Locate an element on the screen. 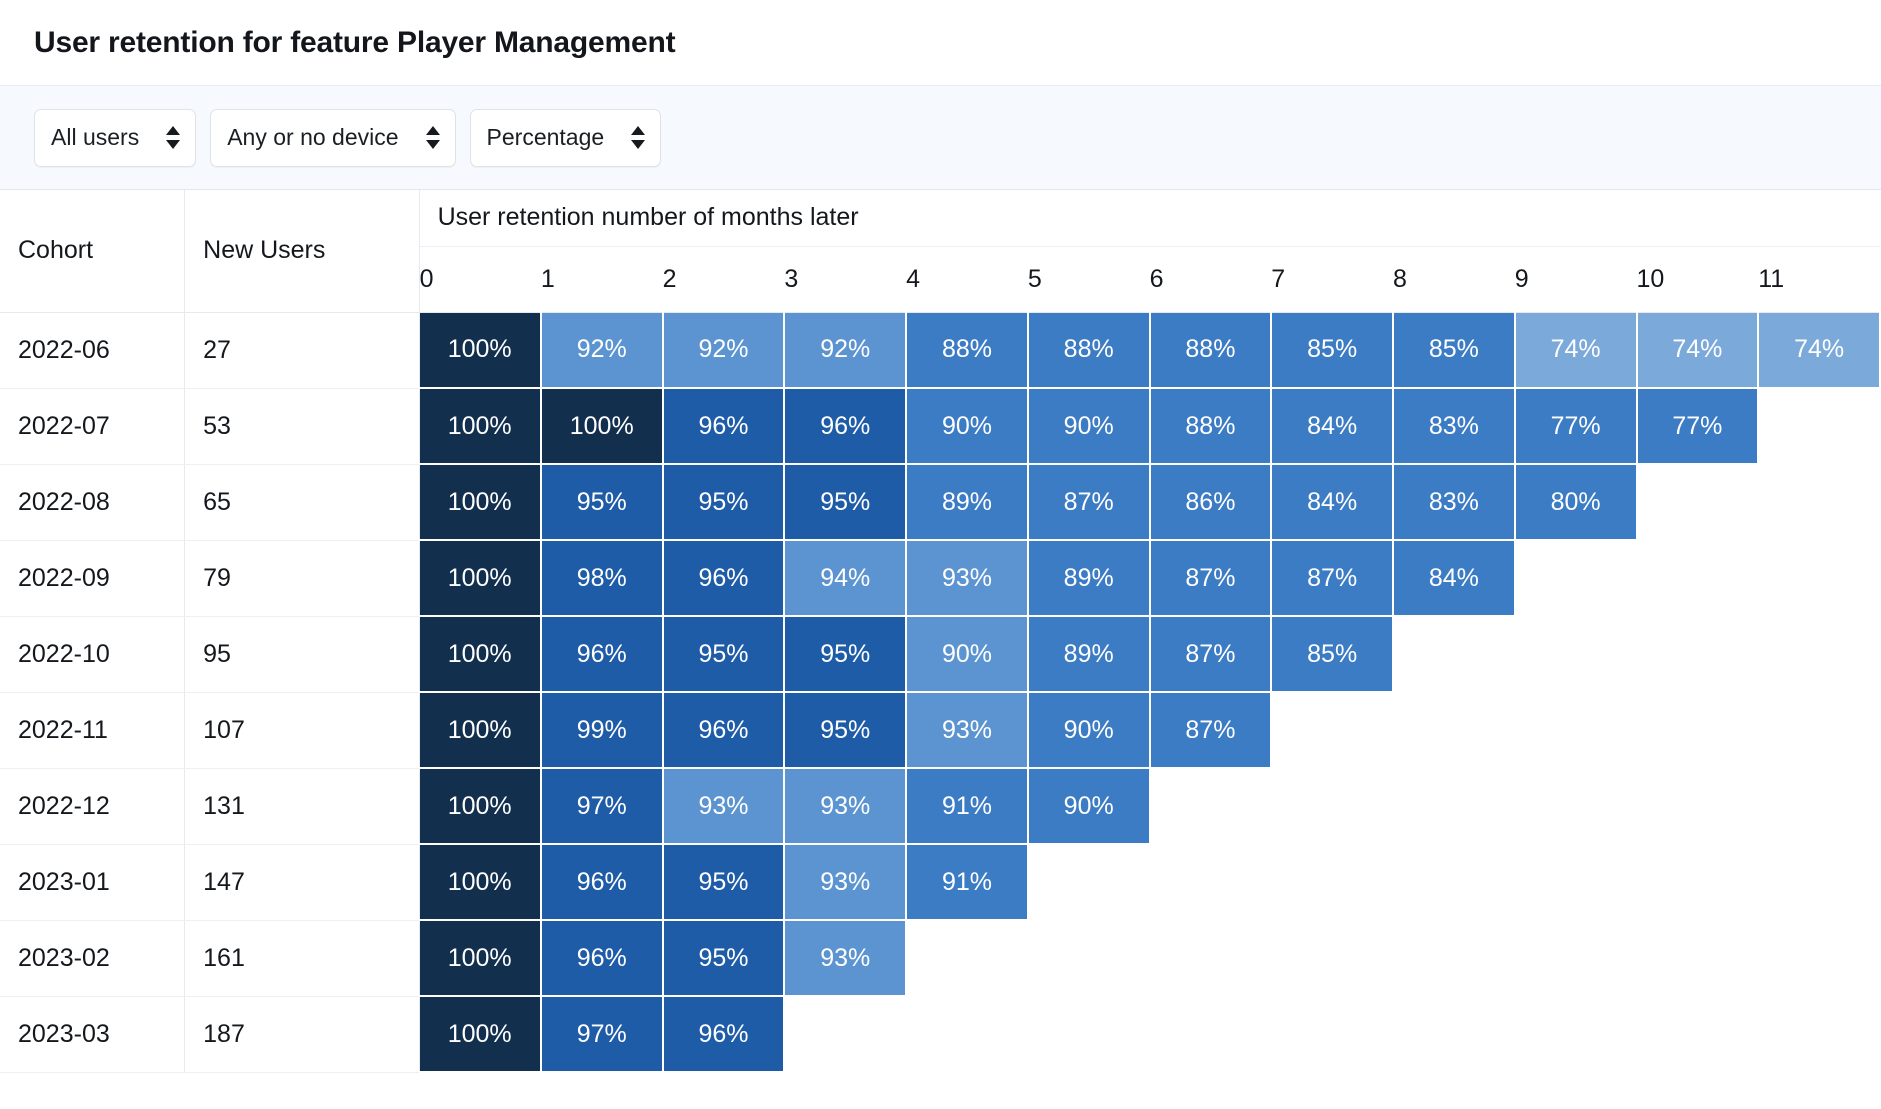  cell-cohort: 2022-08 is located at coordinates (93, 502).